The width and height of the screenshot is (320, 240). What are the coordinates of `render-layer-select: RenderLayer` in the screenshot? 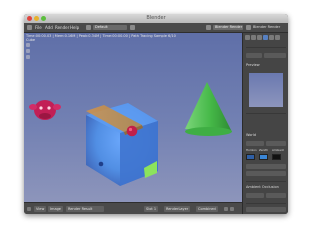 It's located at (177, 209).